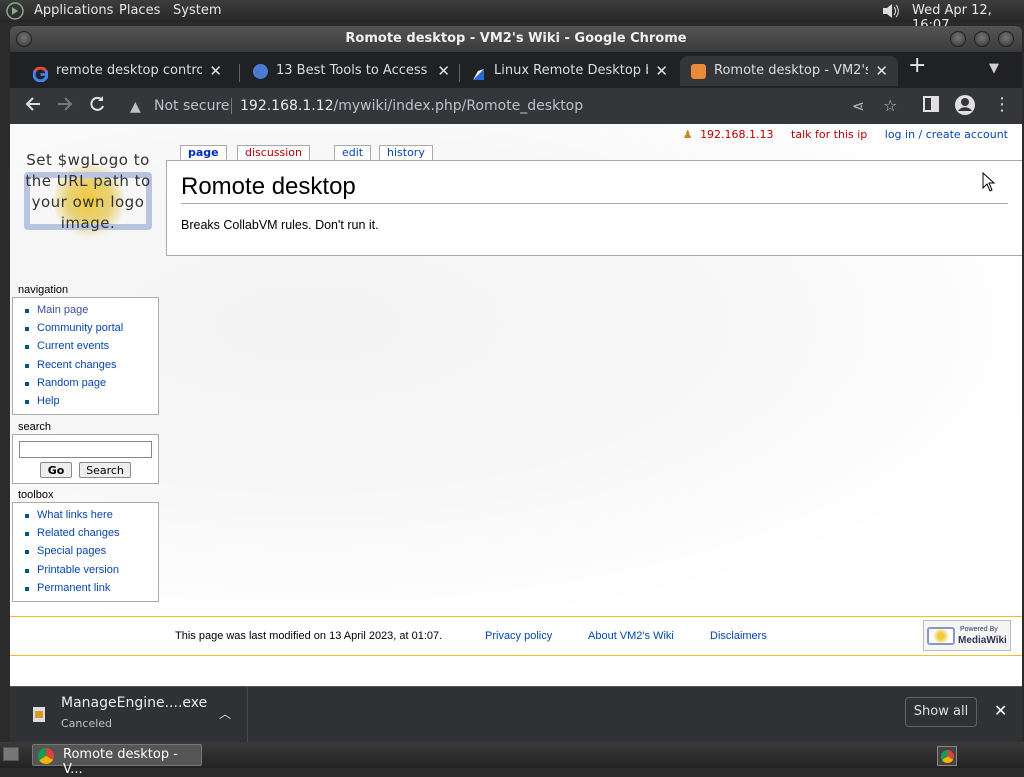 The height and width of the screenshot is (777, 1024). What do you see at coordinates (353, 152) in the screenshot?
I see `tab-edit: edit` at bounding box center [353, 152].